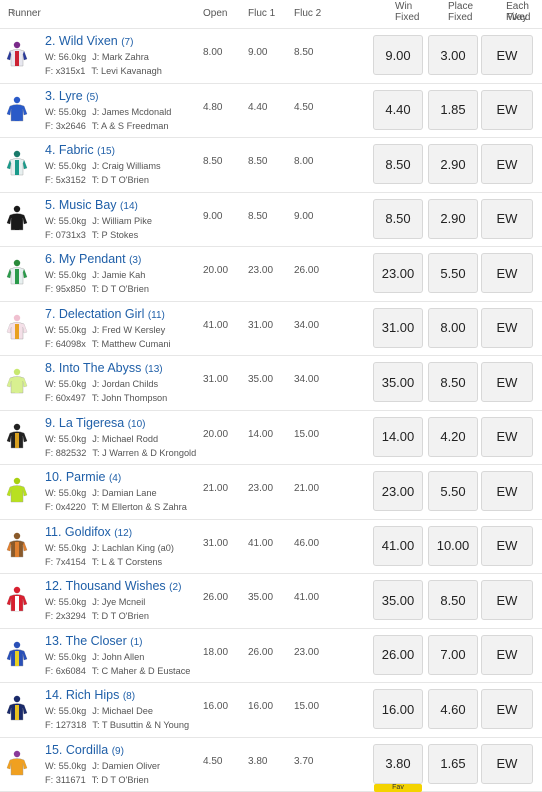  What do you see at coordinates (84, 750) in the screenshot?
I see `runner-name-link: 15. Cordilla (9)` at bounding box center [84, 750].